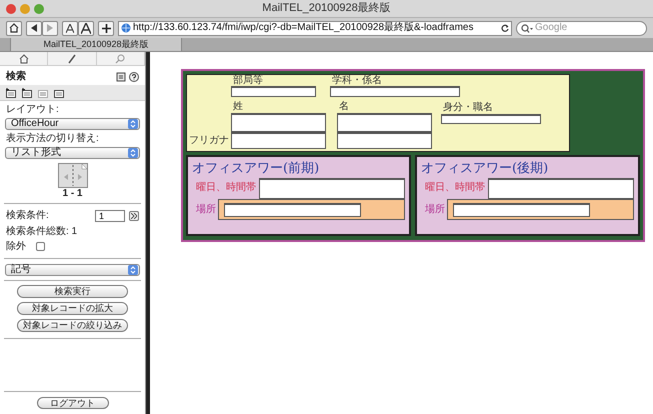 The width and height of the screenshot is (653, 414). I want to click on delete-record-button, so click(43, 92).